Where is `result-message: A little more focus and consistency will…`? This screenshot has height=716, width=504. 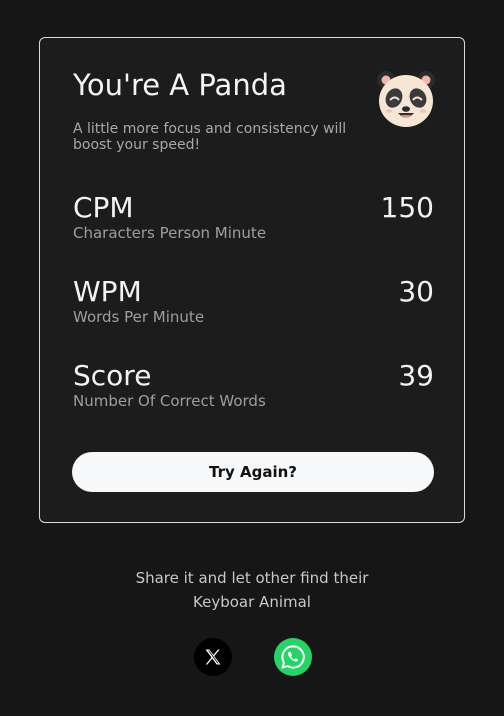 result-message: A little more focus and consistency will… is located at coordinates (210, 137).